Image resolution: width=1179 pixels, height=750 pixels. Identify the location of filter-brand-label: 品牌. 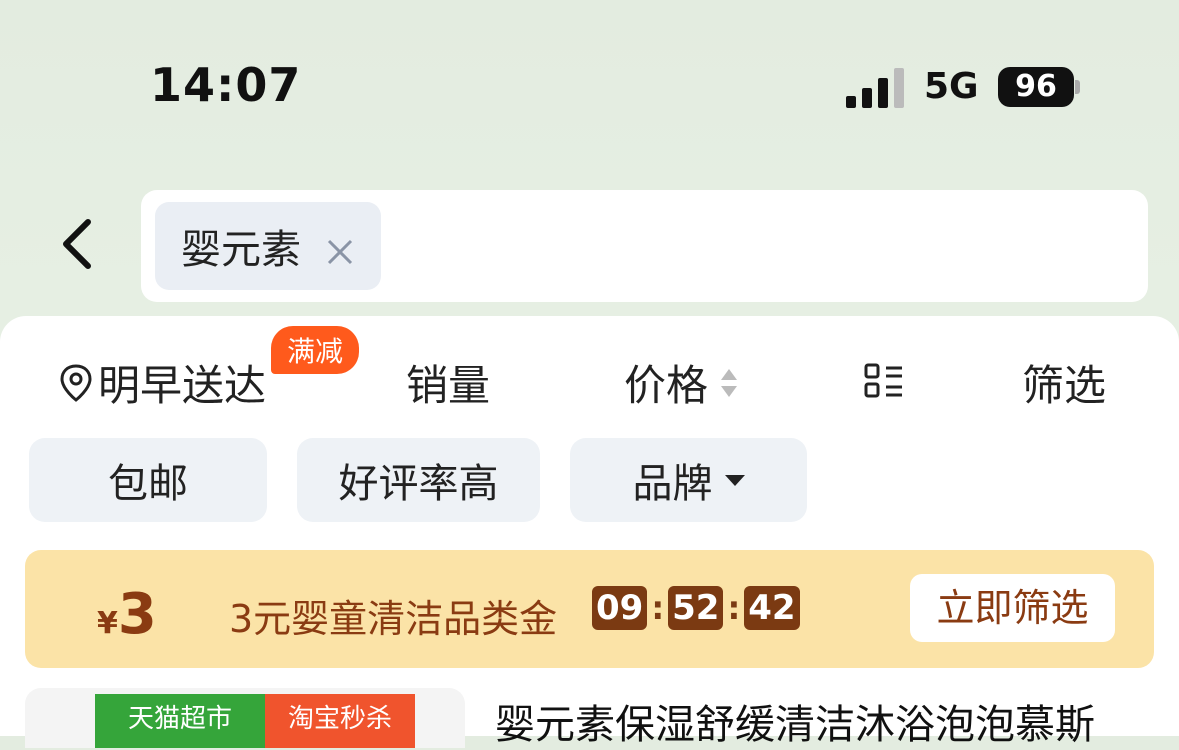
(672, 484).